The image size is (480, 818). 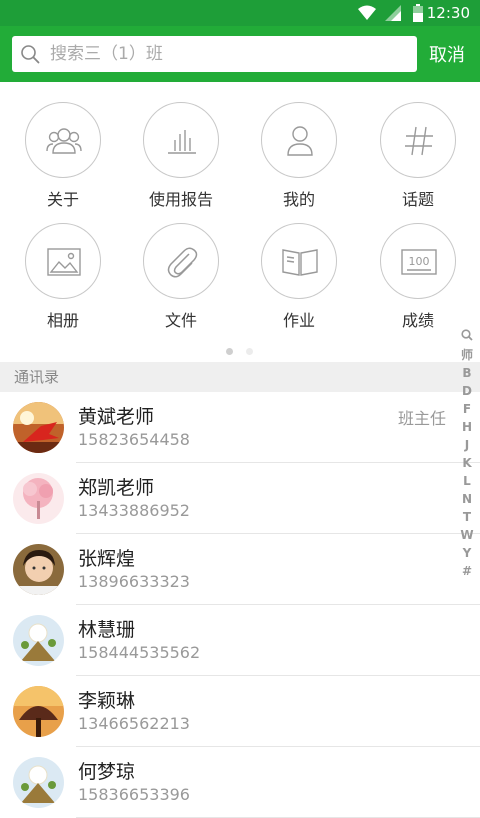 What do you see at coordinates (417, 320) in the screenshot?
I see `grid-item-label: 成绩` at bounding box center [417, 320].